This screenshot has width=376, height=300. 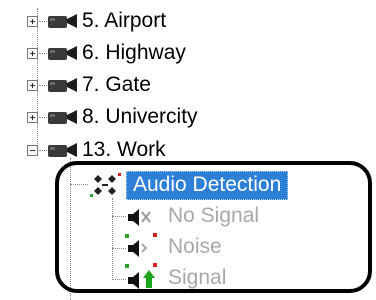 I want to click on camera-label: 6. Highway, so click(x=134, y=52).